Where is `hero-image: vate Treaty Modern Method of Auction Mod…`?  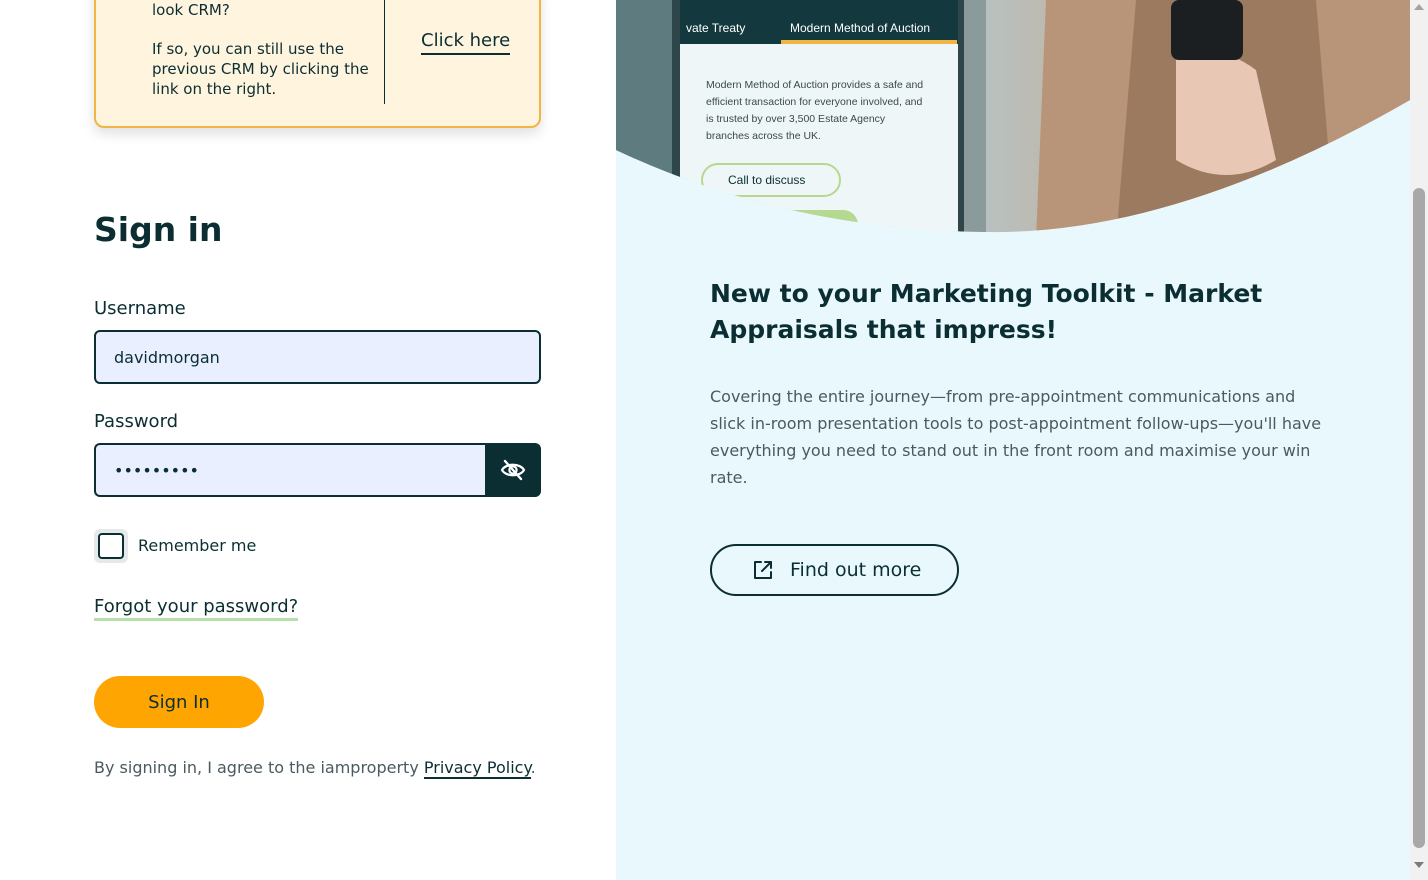 hero-image: vate Treaty Modern Method of Auction Mod… is located at coordinates (1013, 116).